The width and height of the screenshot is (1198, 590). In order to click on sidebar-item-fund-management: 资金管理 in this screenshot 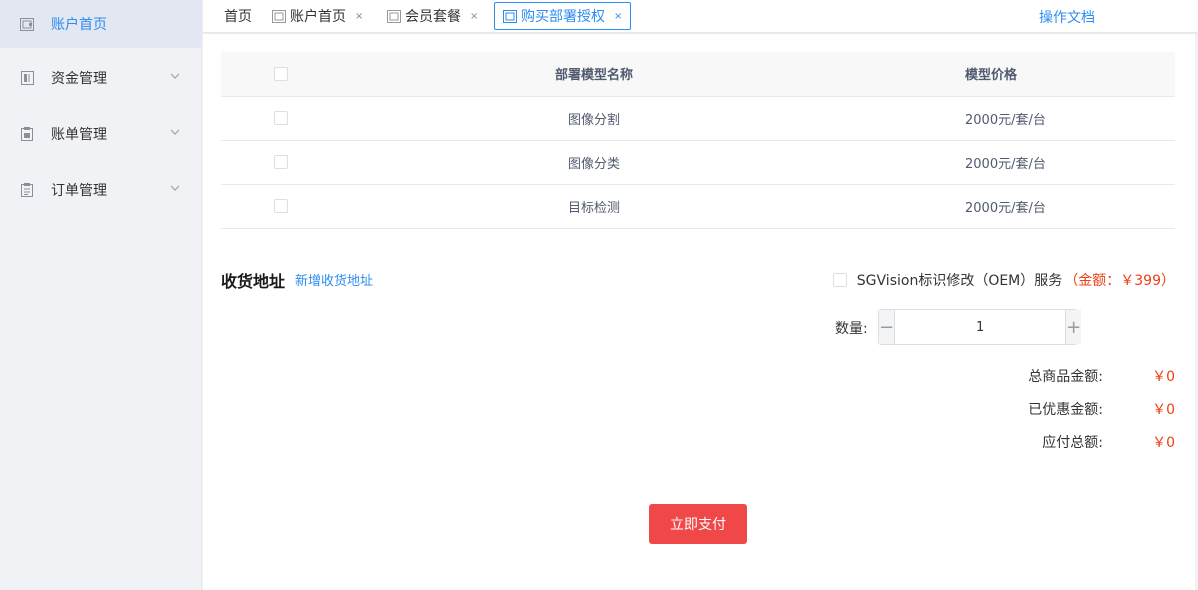, I will do `click(101, 78)`.